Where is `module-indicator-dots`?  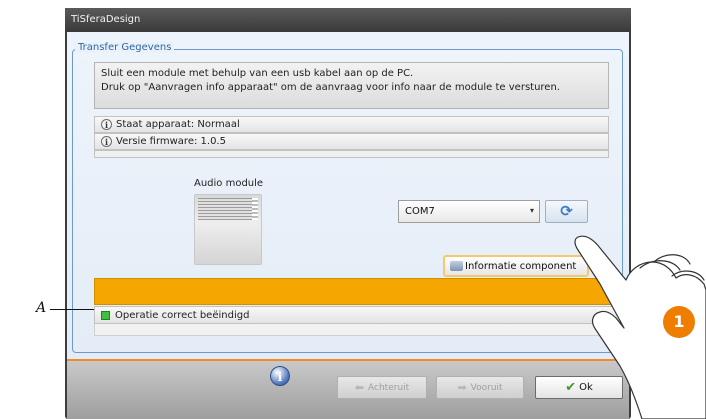
module-indicator-dots is located at coordinates (255, 209).